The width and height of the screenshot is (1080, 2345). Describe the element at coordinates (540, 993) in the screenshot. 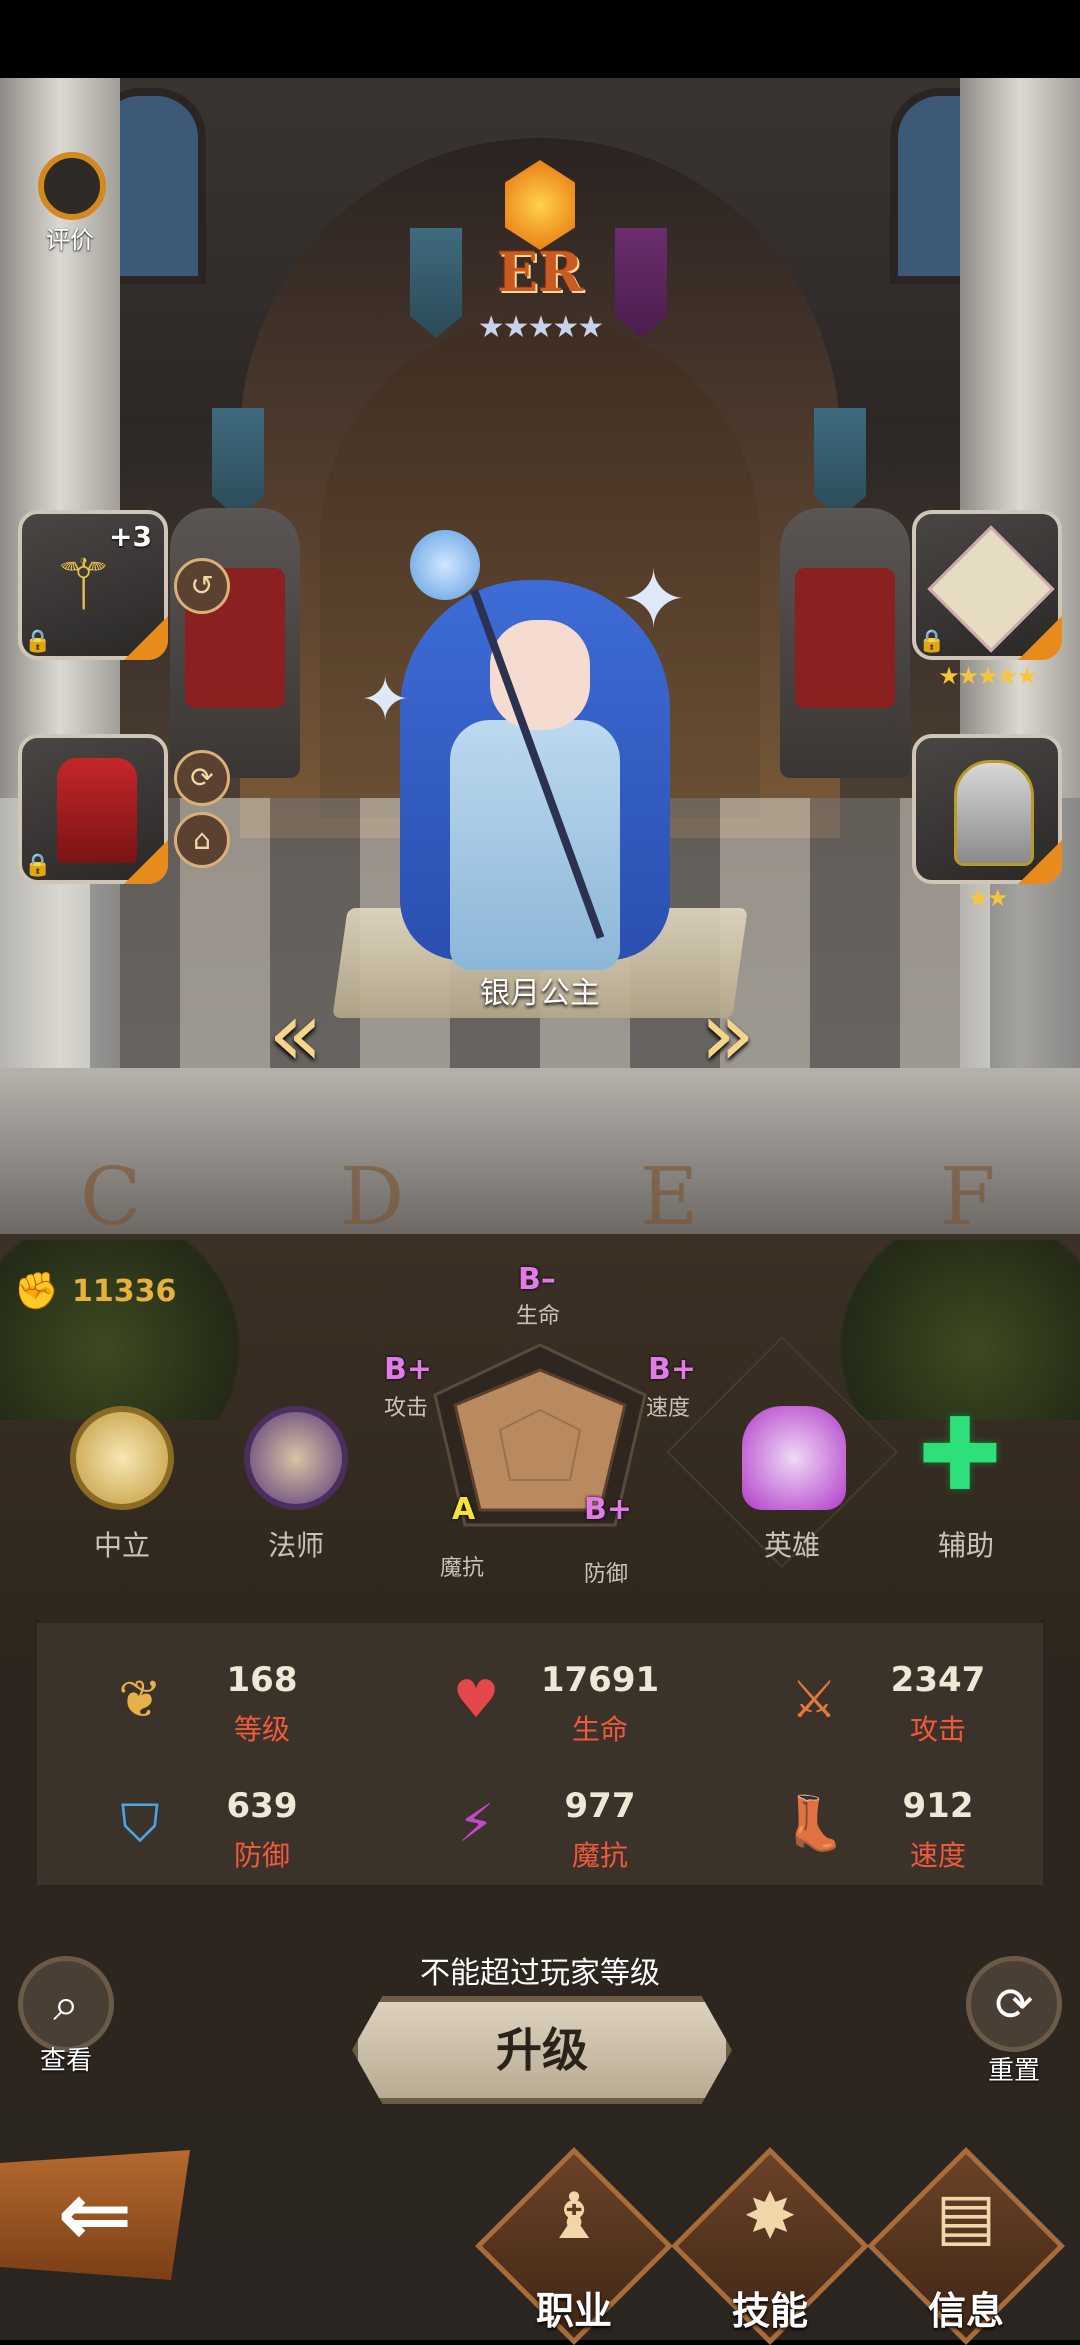

I see `hero-name: 银月公主` at that location.